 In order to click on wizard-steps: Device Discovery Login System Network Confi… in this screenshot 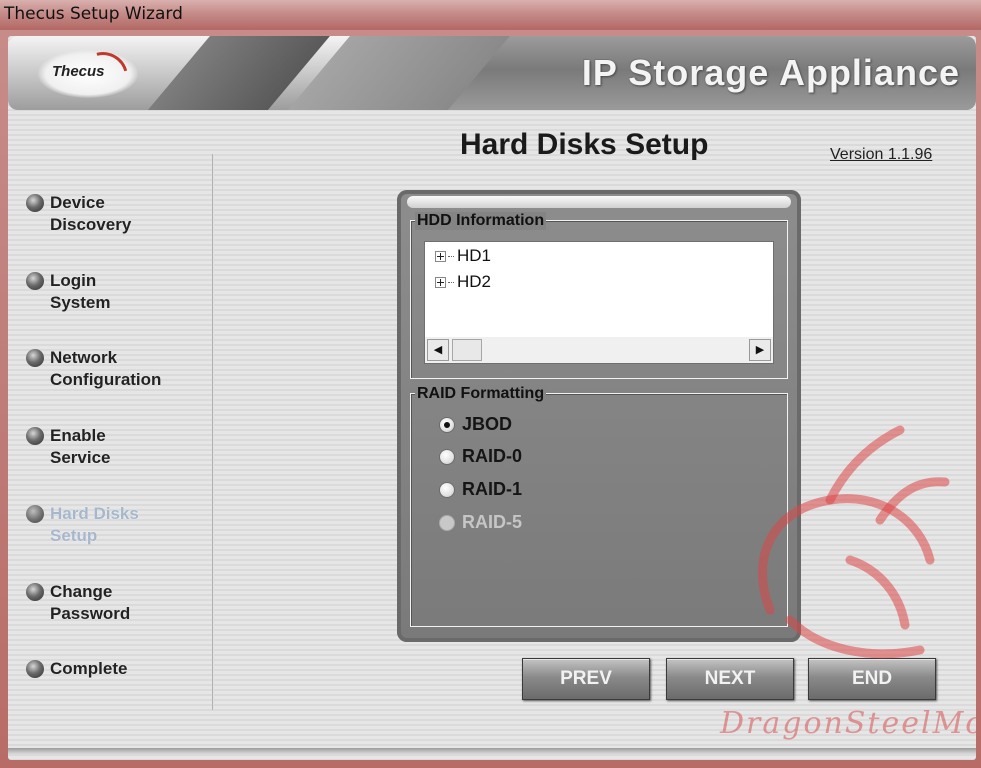, I will do `click(108, 434)`.